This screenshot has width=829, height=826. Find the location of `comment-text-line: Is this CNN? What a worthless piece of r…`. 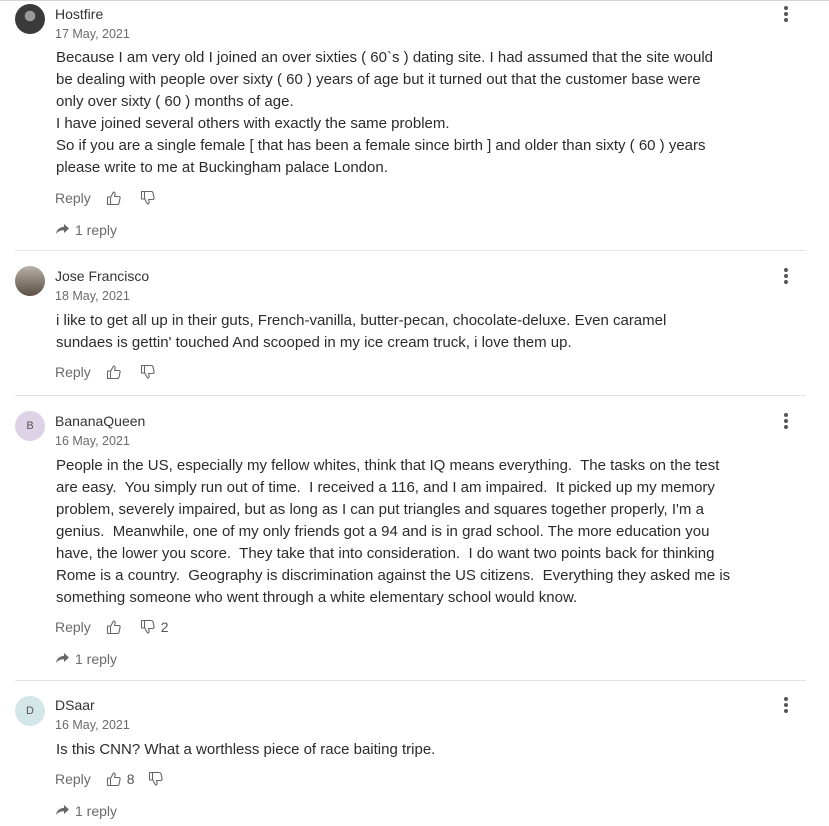

comment-text-line: Is this CNN? What a worthless piece of r… is located at coordinates (246, 749).